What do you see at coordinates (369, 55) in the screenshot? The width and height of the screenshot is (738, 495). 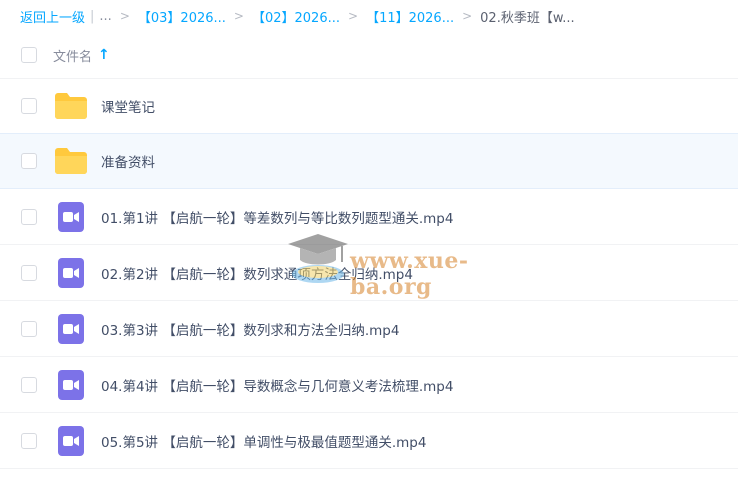 I see `file-list-header: 文件名 ↑` at bounding box center [369, 55].